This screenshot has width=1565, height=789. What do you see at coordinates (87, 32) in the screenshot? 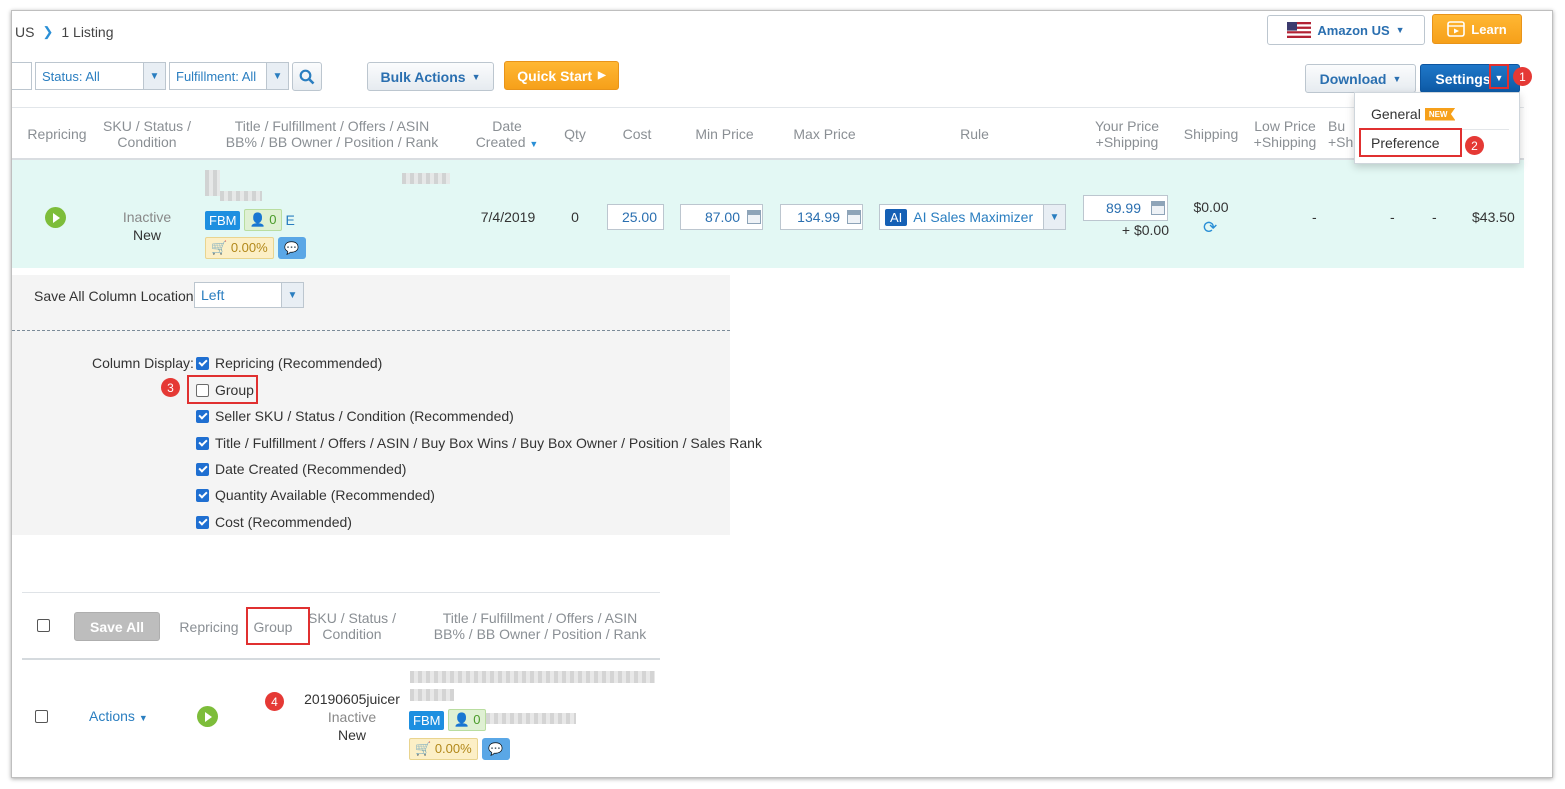
I see `listing-count: 1 Listing` at bounding box center [87, 32].